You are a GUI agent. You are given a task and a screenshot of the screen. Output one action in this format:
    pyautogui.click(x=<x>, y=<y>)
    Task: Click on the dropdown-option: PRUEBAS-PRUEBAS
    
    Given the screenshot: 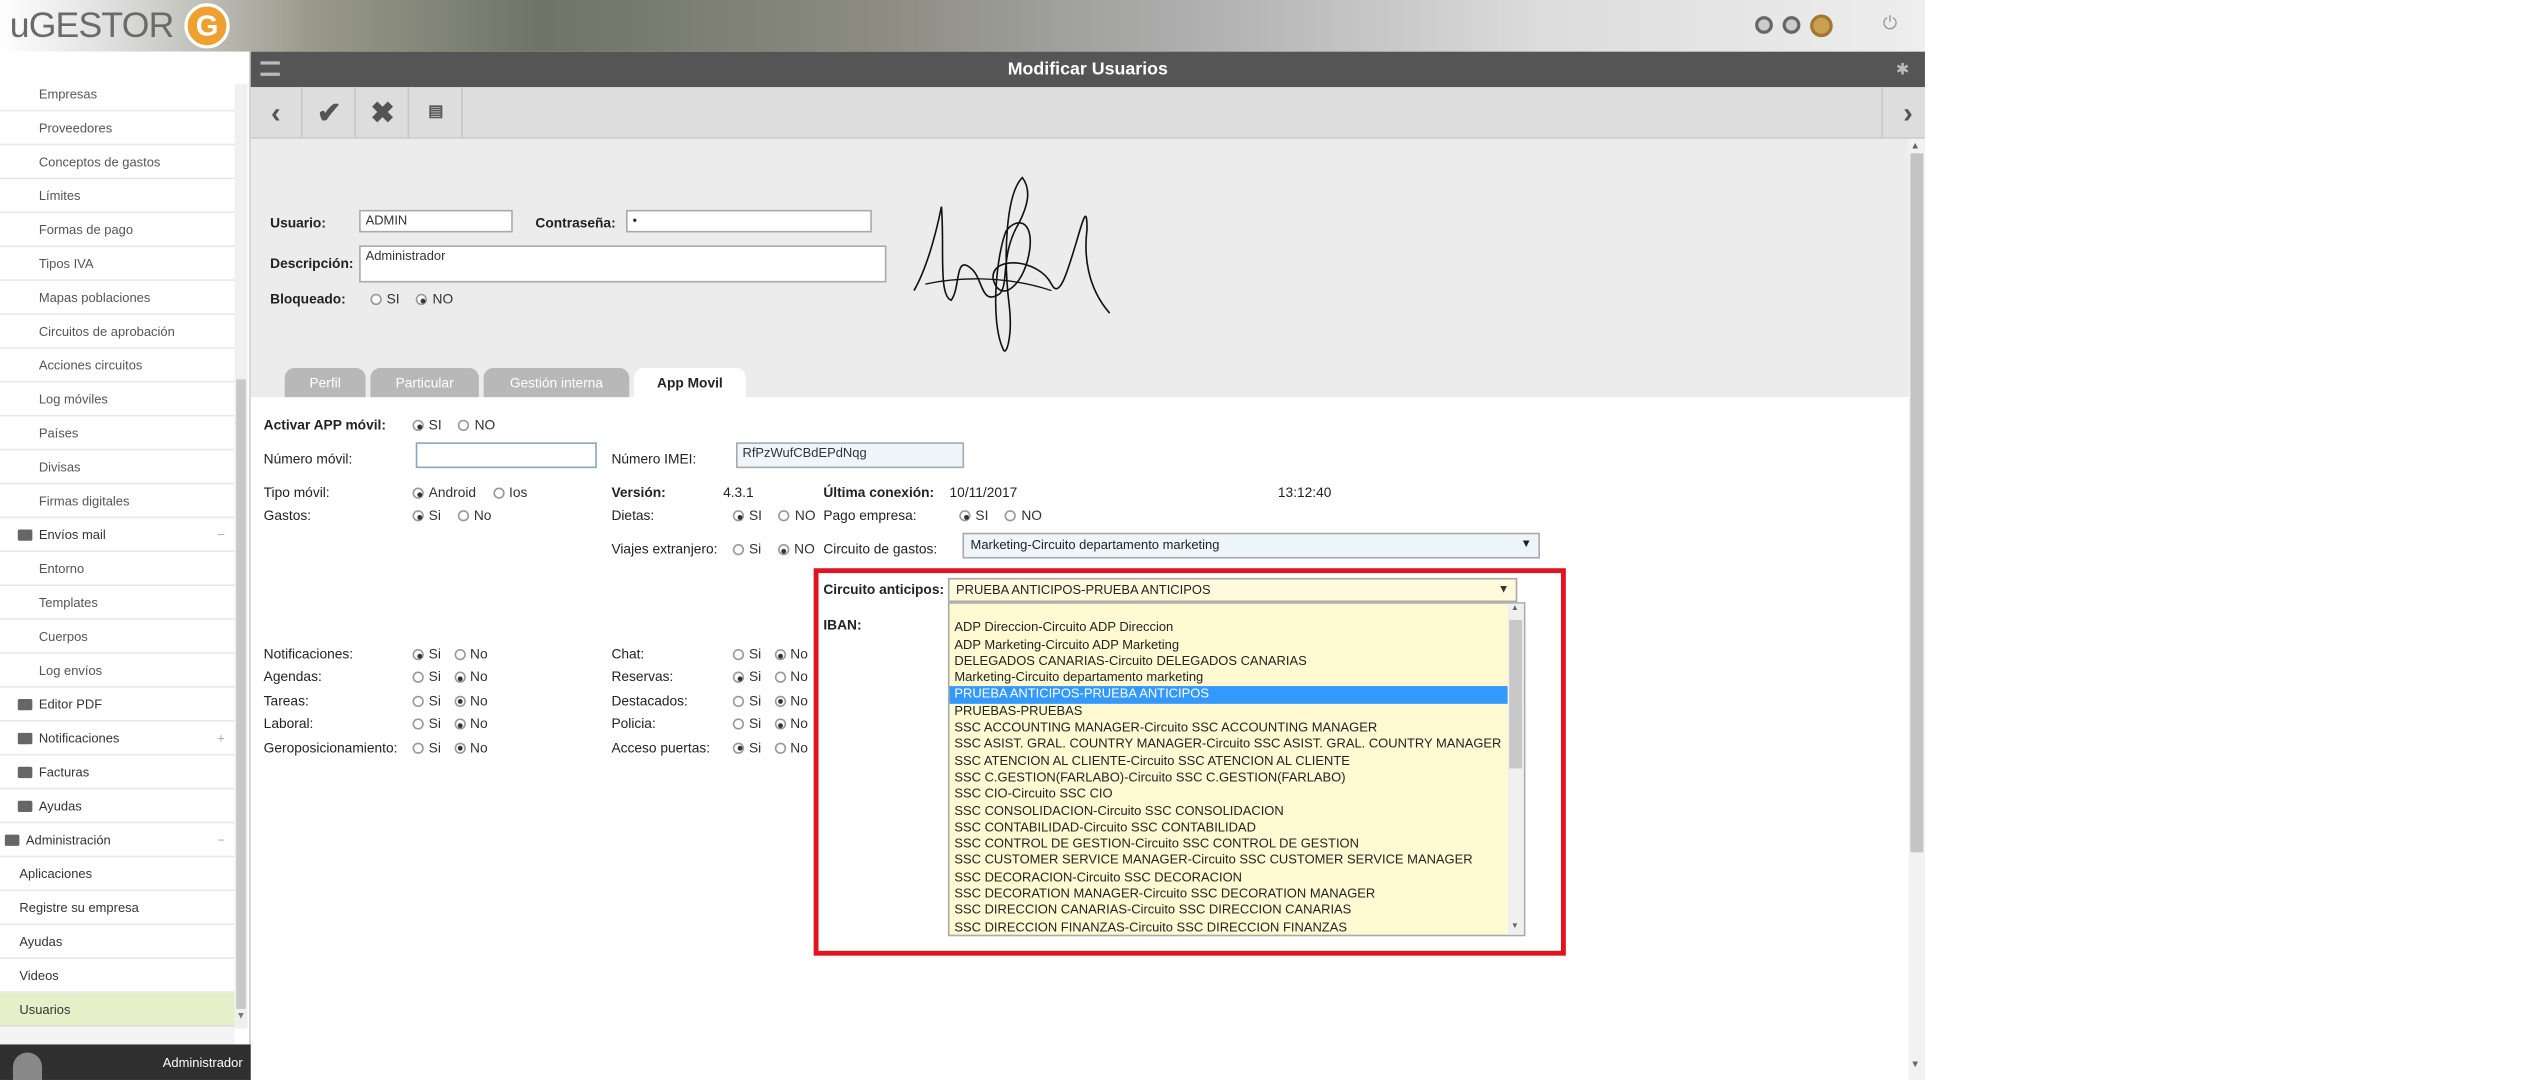 What is the action you would take?
    pyautogui.click(x=1237, y=711)
    